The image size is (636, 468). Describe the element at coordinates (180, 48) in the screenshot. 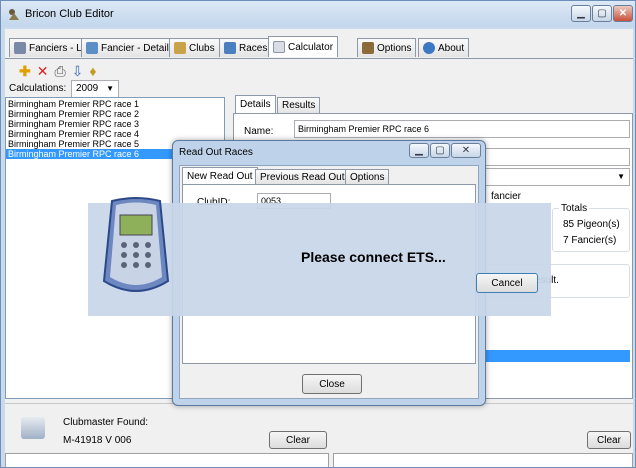

I see `clubs-icon` at that location.